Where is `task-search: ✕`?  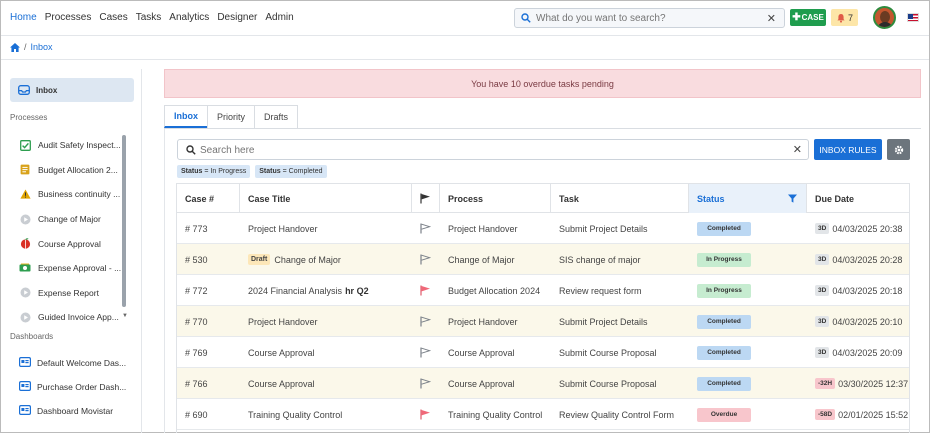 task-search: ✕ is located at coordinates (493, 149).